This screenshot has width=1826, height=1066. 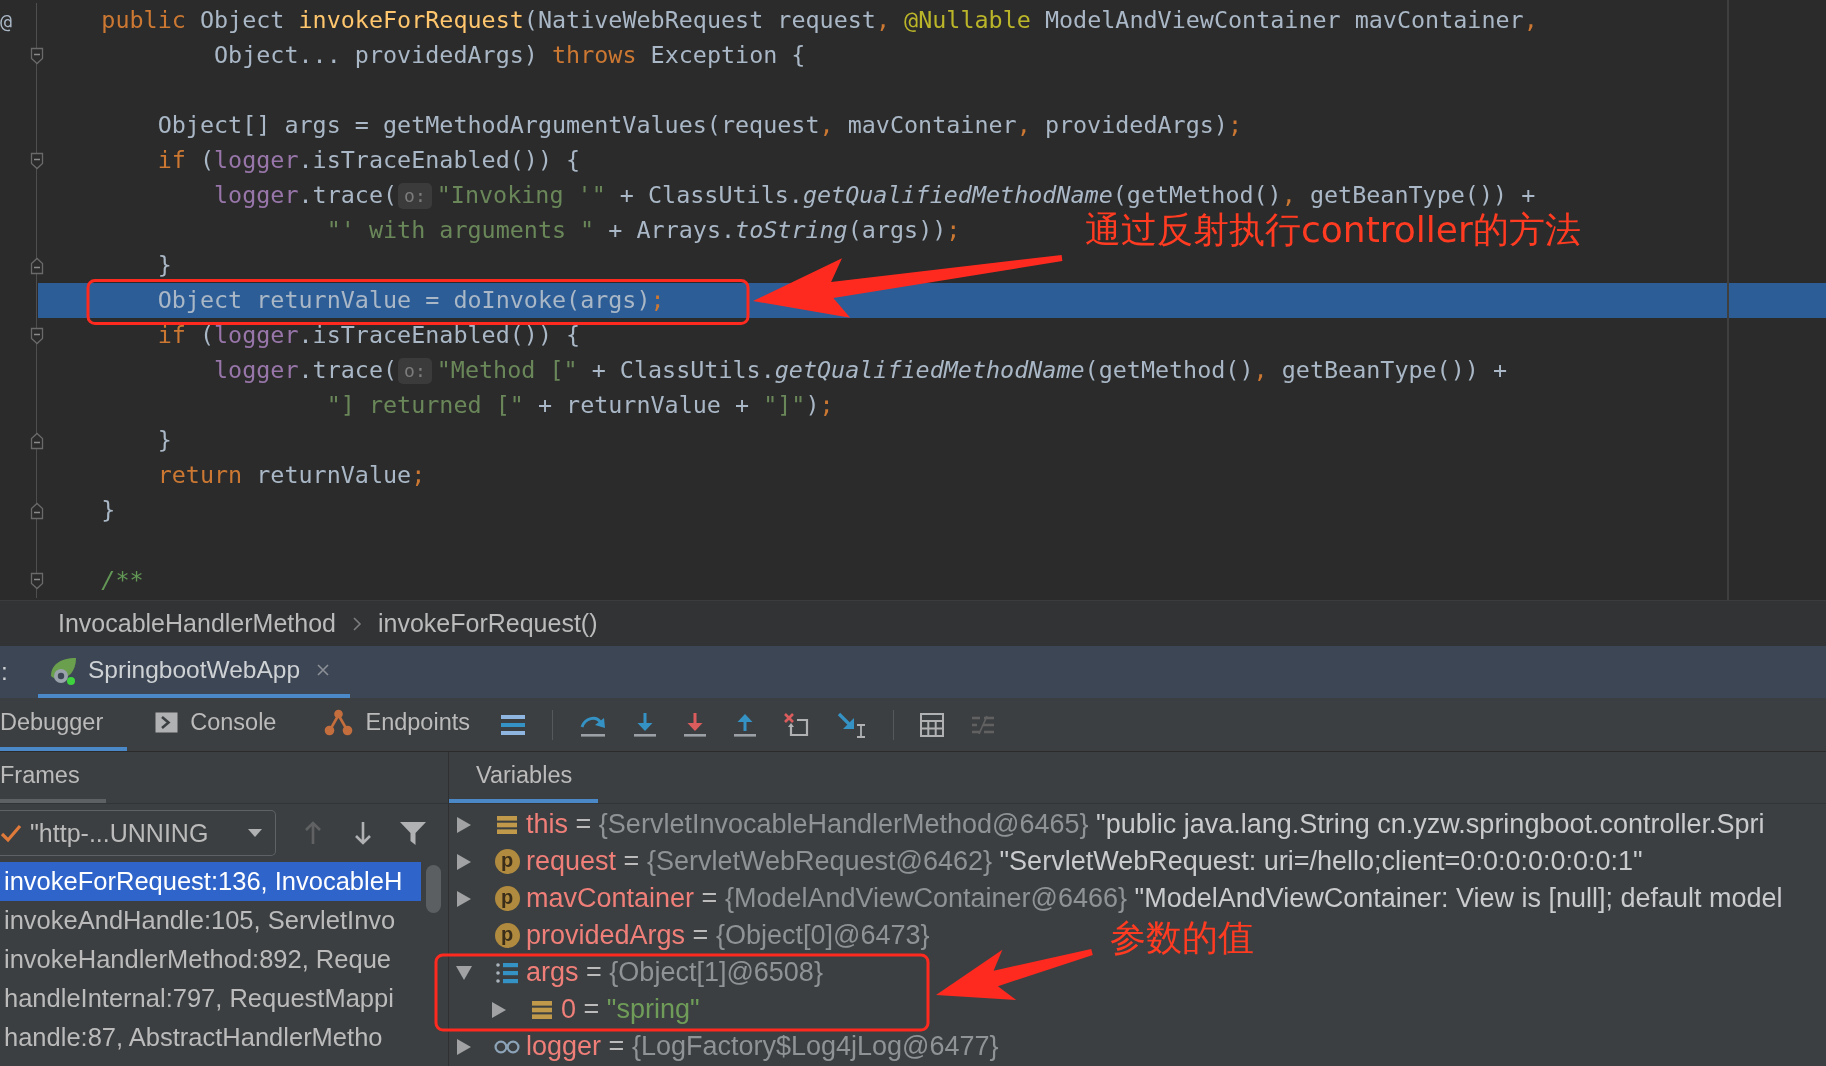 I want to click on variable-text: 0 = "spring", so click(x=630, y=1009).